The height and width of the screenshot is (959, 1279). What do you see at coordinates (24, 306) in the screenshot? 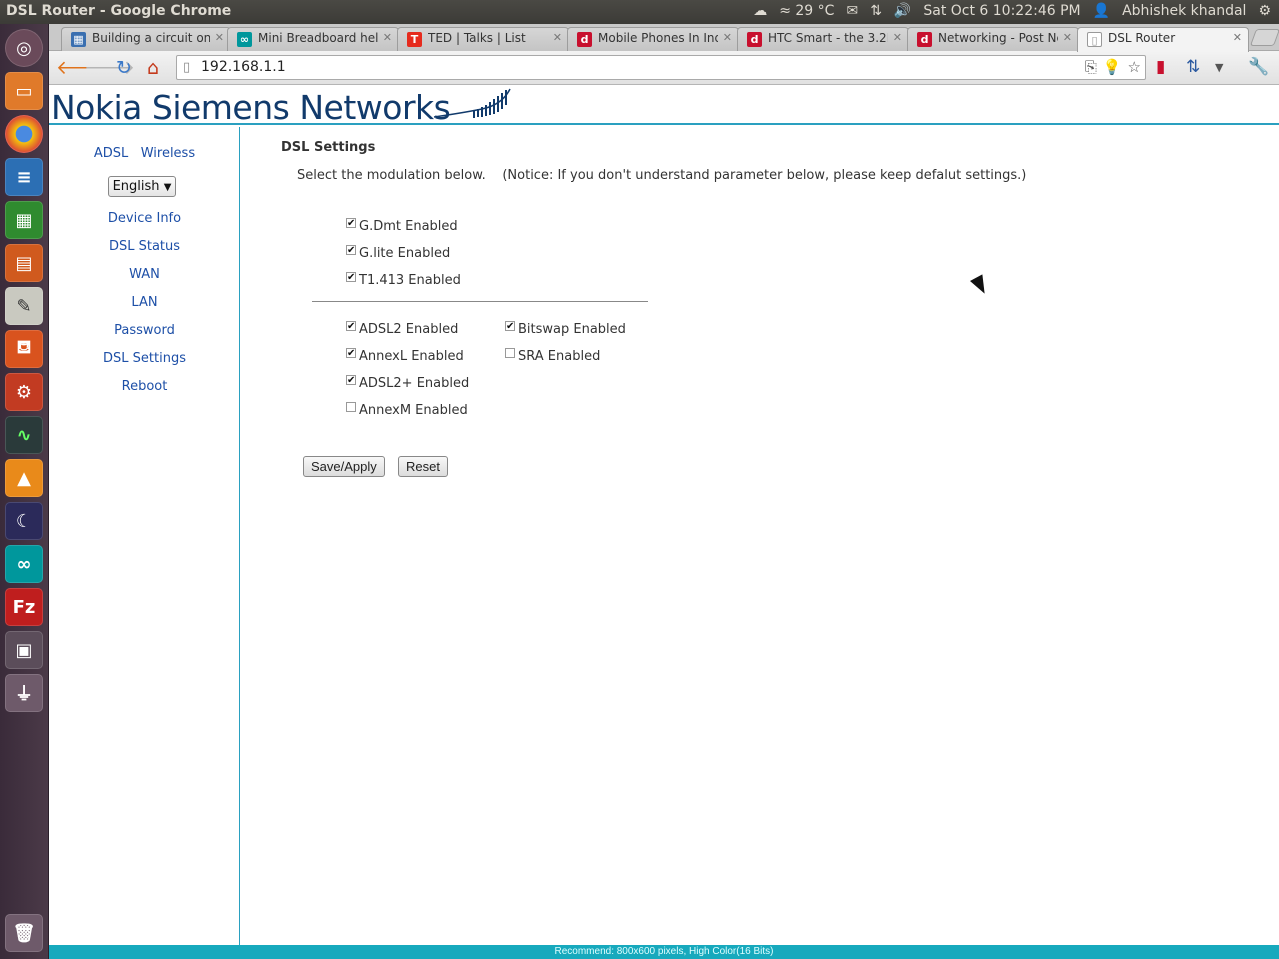
I see `text-editor-icon: ✎` at bounding box center [24, 306].